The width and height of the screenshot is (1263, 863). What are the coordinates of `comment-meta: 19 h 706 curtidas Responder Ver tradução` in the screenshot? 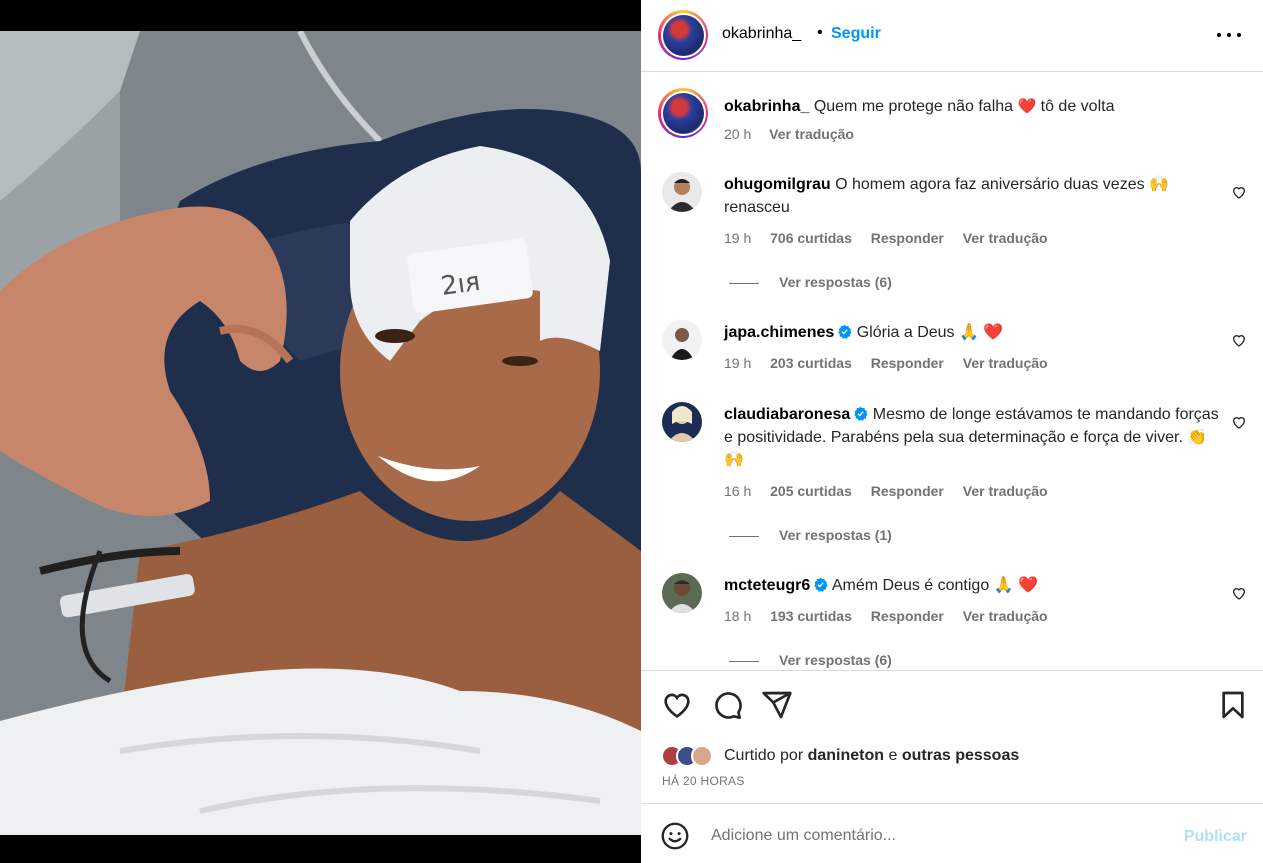 It's located at (893, 238).